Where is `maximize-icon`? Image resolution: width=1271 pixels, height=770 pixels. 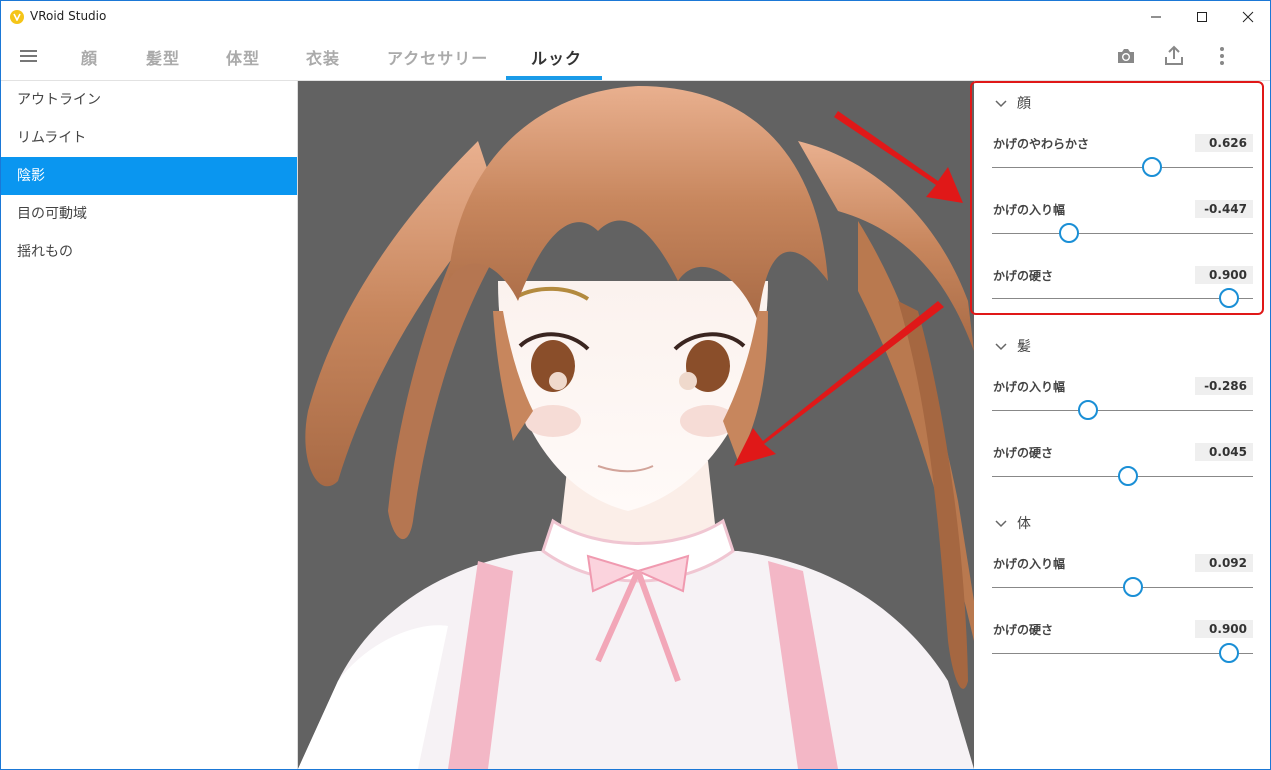 maximize-icon is located at coordinates (1202, 17).